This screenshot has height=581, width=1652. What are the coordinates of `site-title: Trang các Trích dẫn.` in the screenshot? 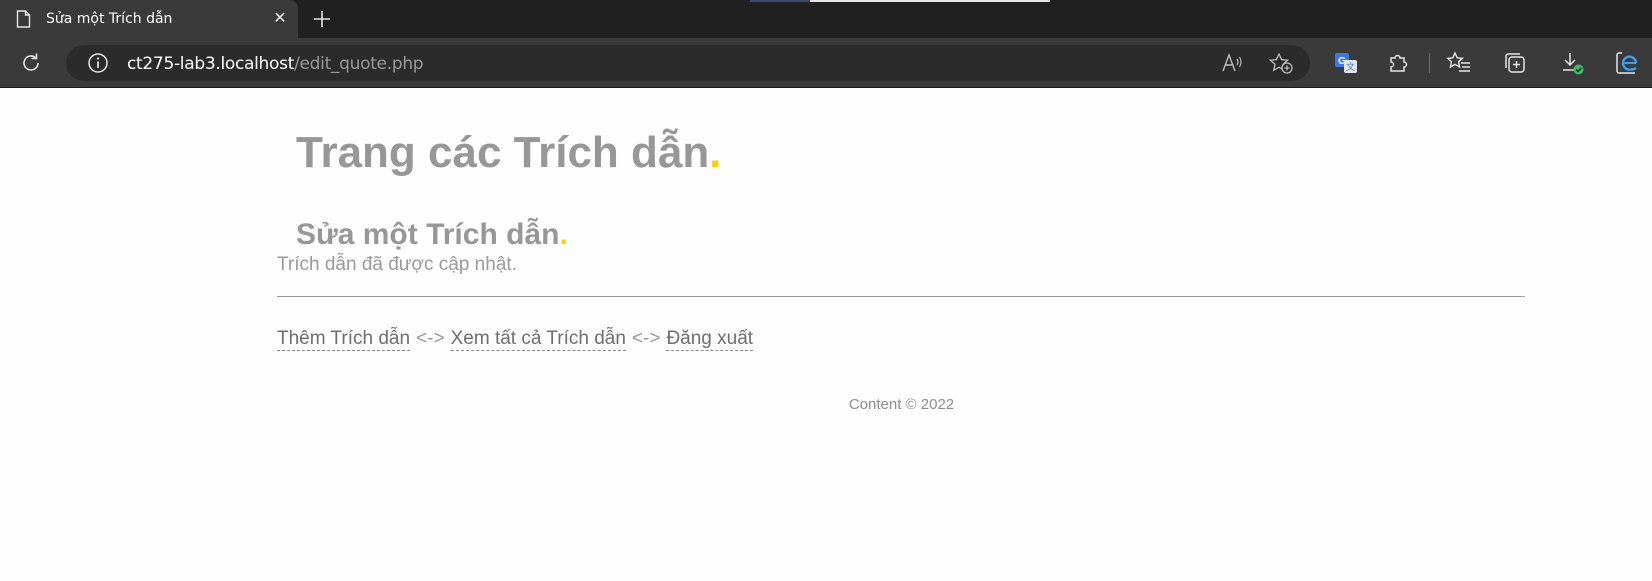 It's located at (509, 153).